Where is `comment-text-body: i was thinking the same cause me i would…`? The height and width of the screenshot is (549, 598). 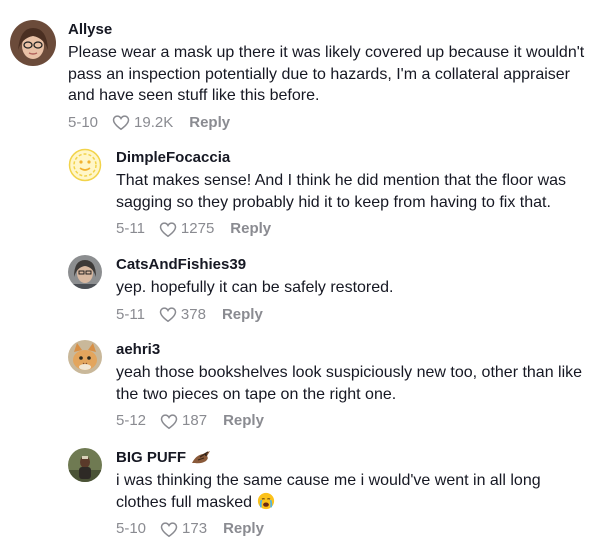
comment-text-body: i was thinking the same cause me i would… is located at coordinates (328, 491).